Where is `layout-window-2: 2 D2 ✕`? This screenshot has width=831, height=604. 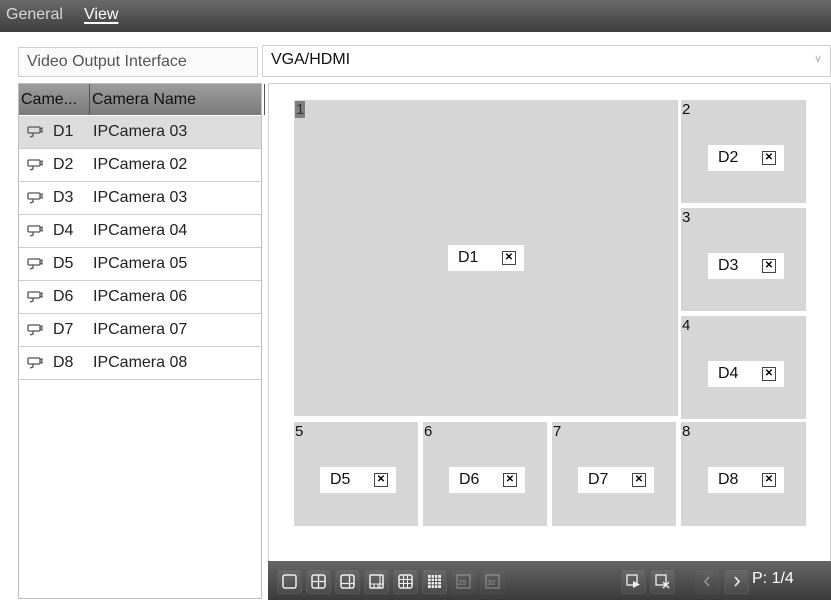 layout-window-2: 2 D2 ✕ is located at coordinates (743, 151).